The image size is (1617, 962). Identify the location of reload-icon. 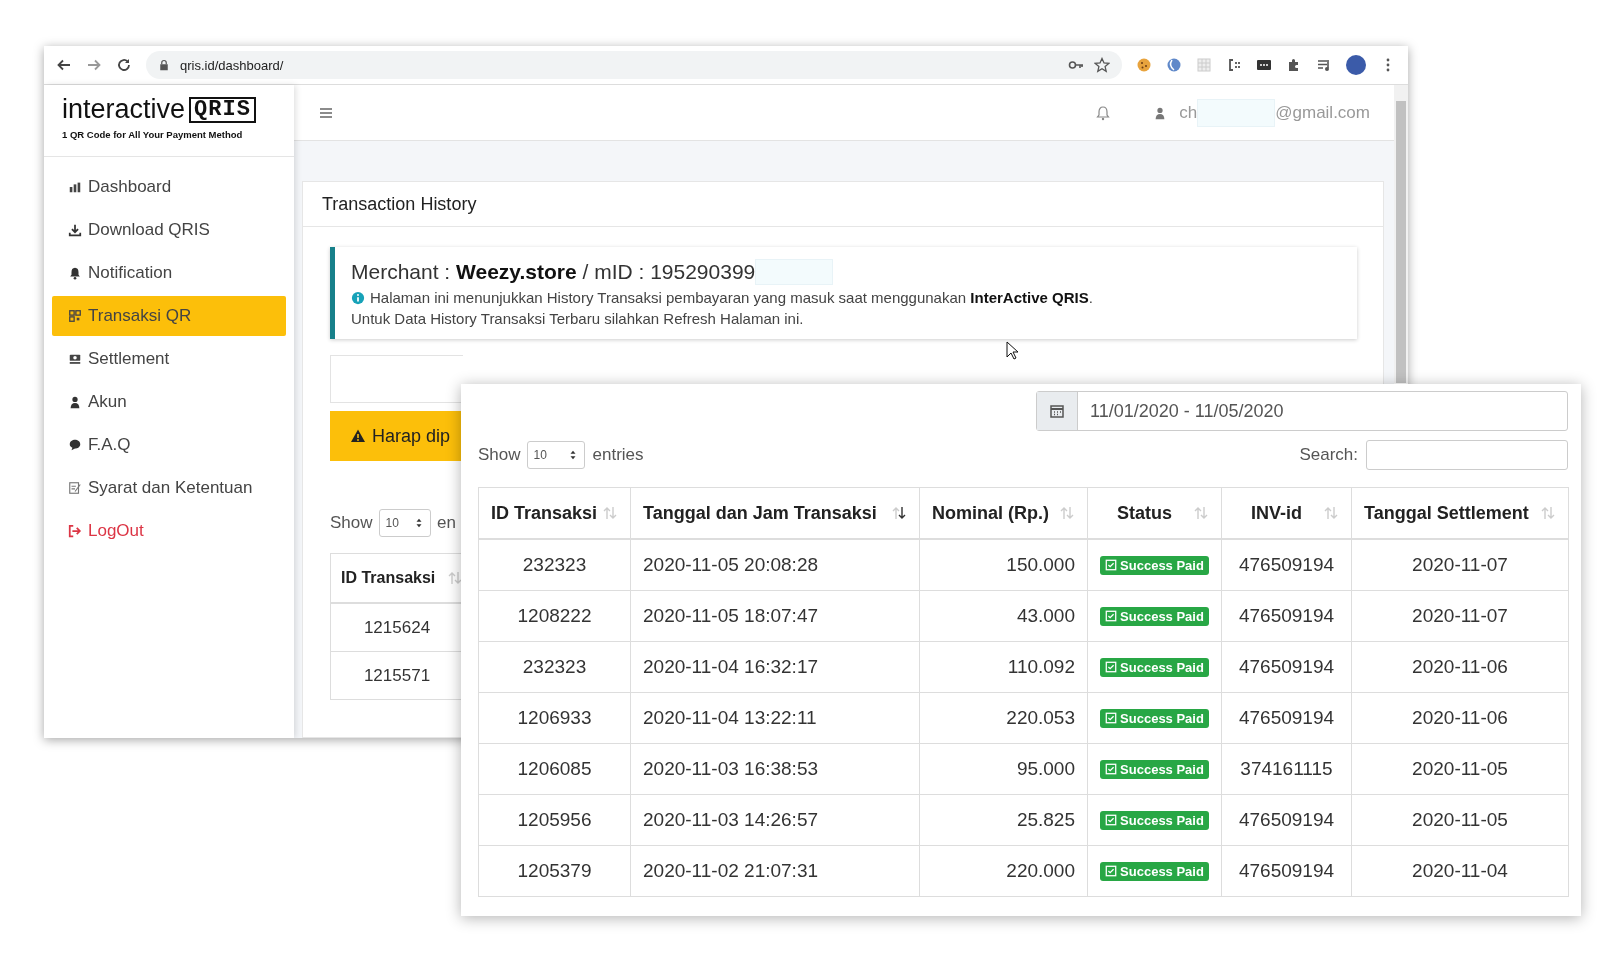
(124, 65).